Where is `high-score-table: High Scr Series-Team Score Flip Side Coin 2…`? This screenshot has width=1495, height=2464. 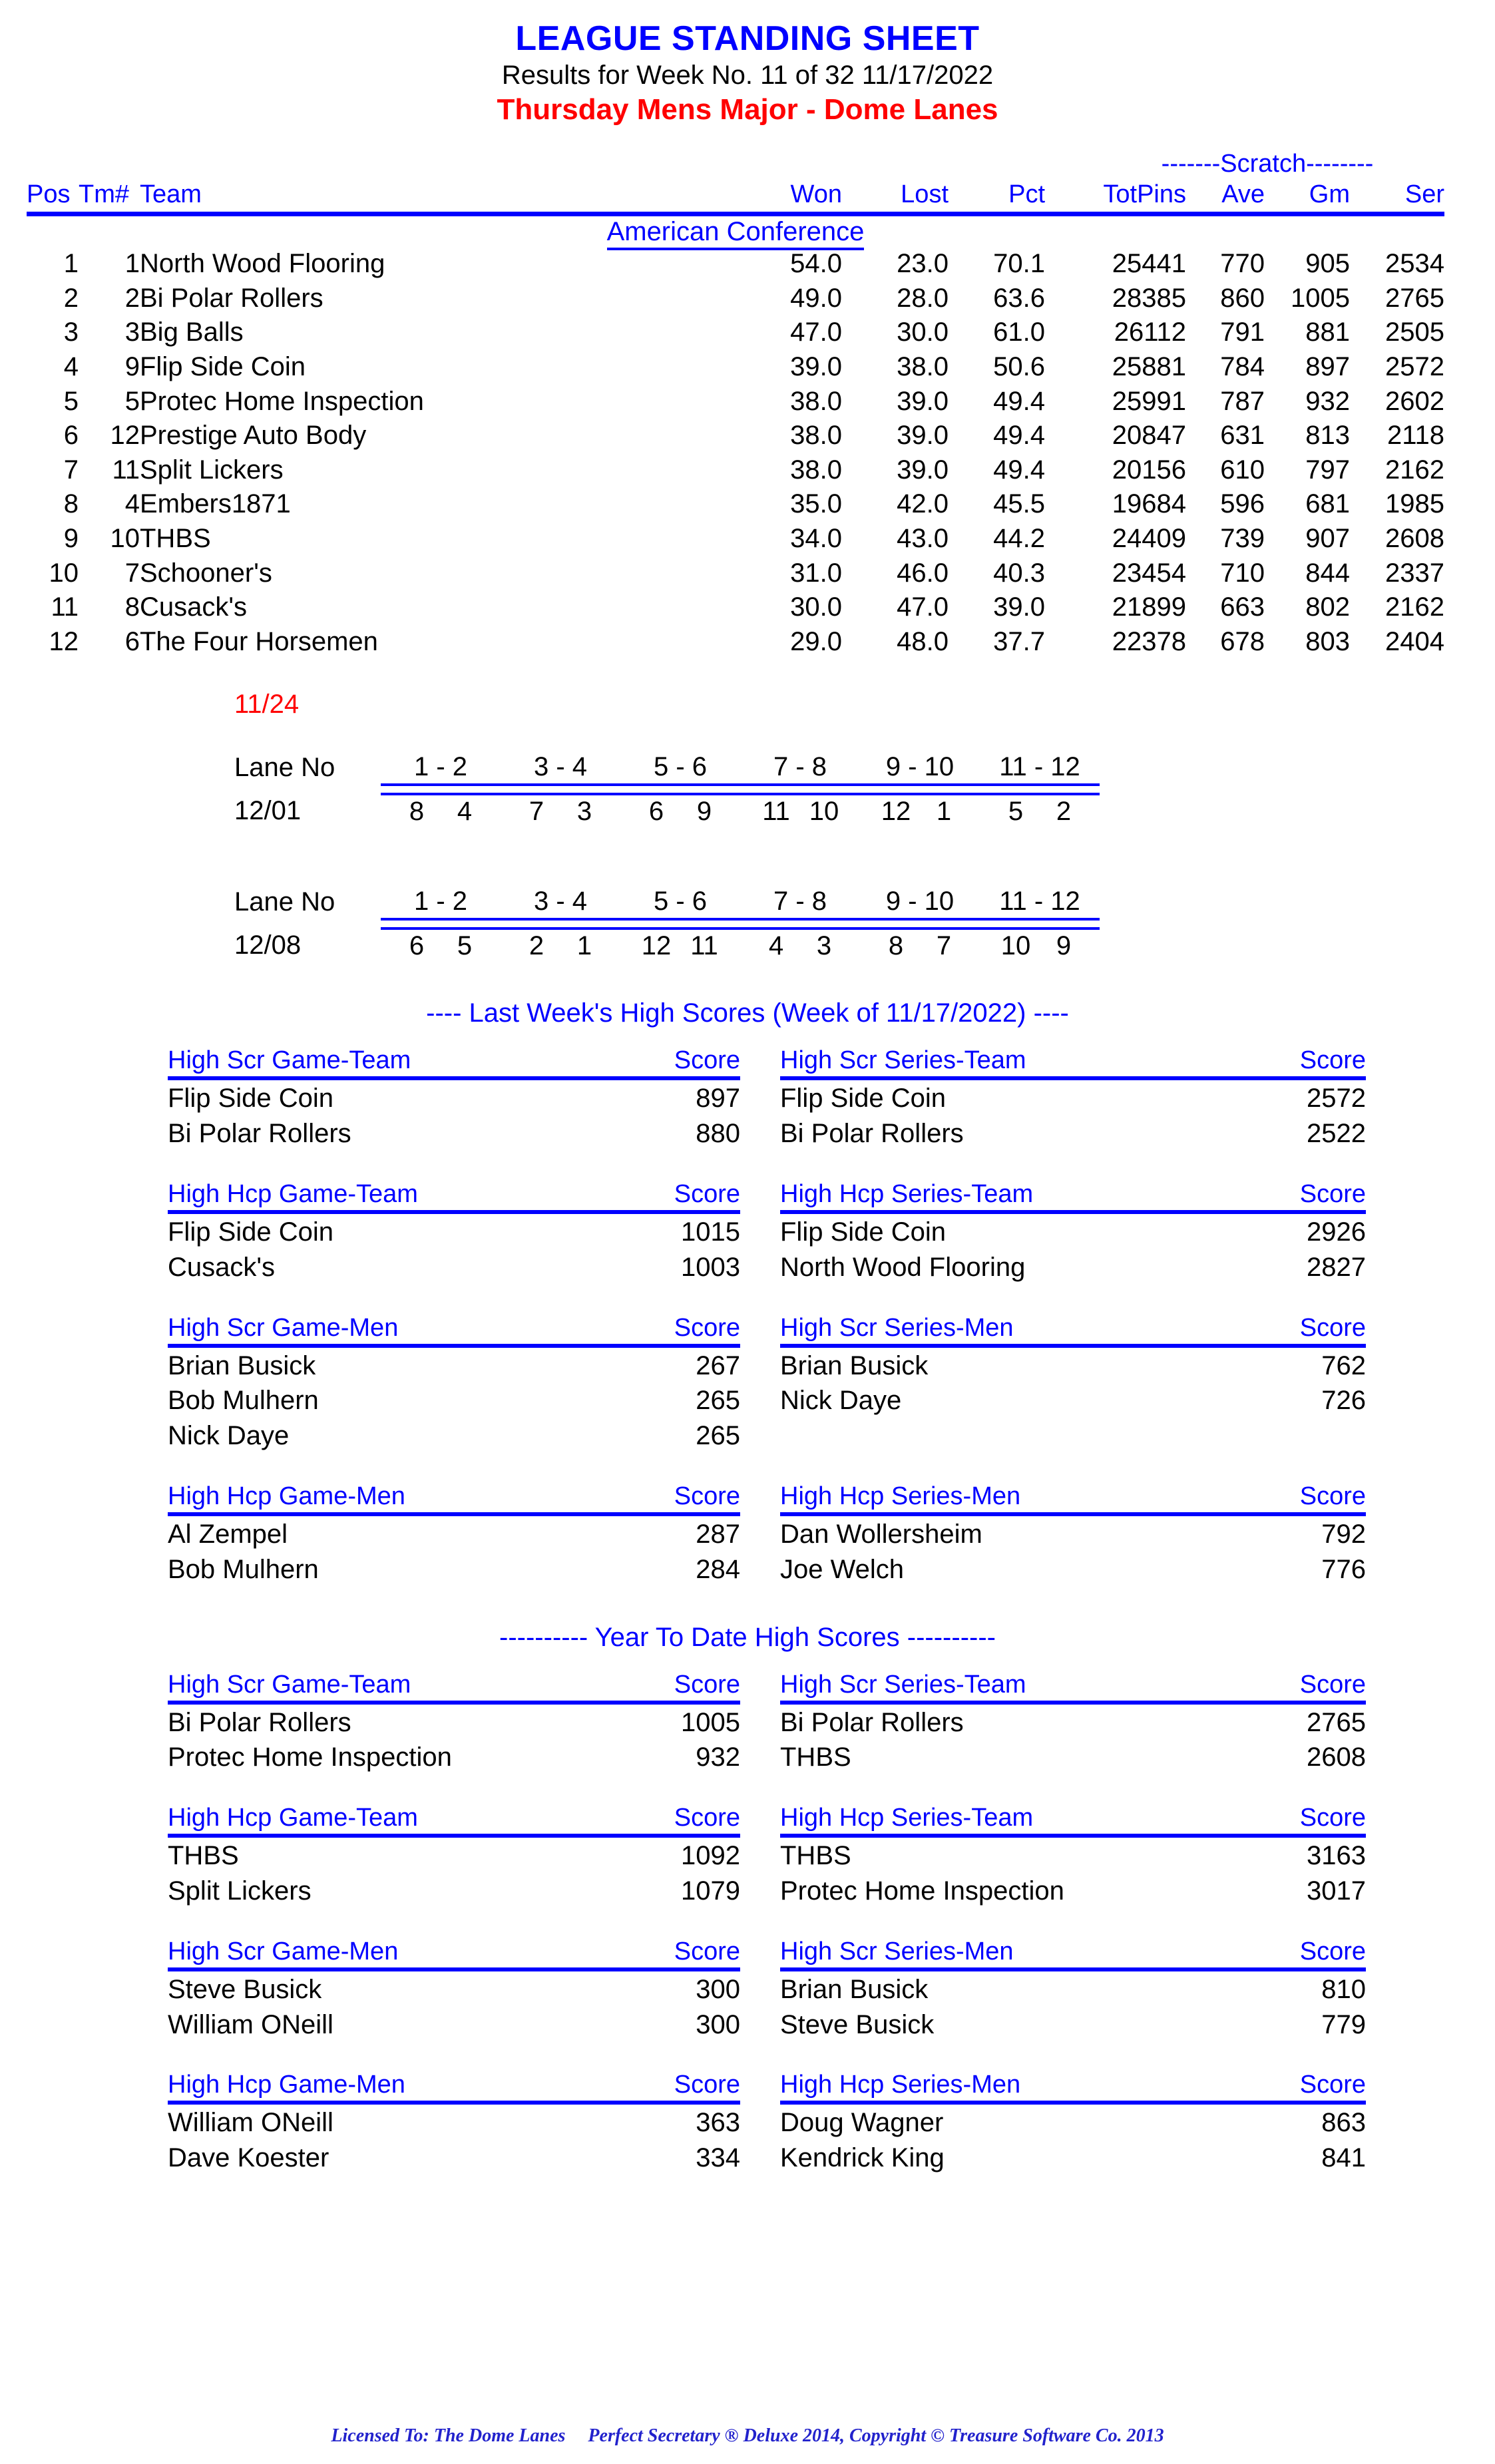
high-score-table: High Scr Series-Team Score Flip Side Coin 2… is located at coordinates (1073, 1098).